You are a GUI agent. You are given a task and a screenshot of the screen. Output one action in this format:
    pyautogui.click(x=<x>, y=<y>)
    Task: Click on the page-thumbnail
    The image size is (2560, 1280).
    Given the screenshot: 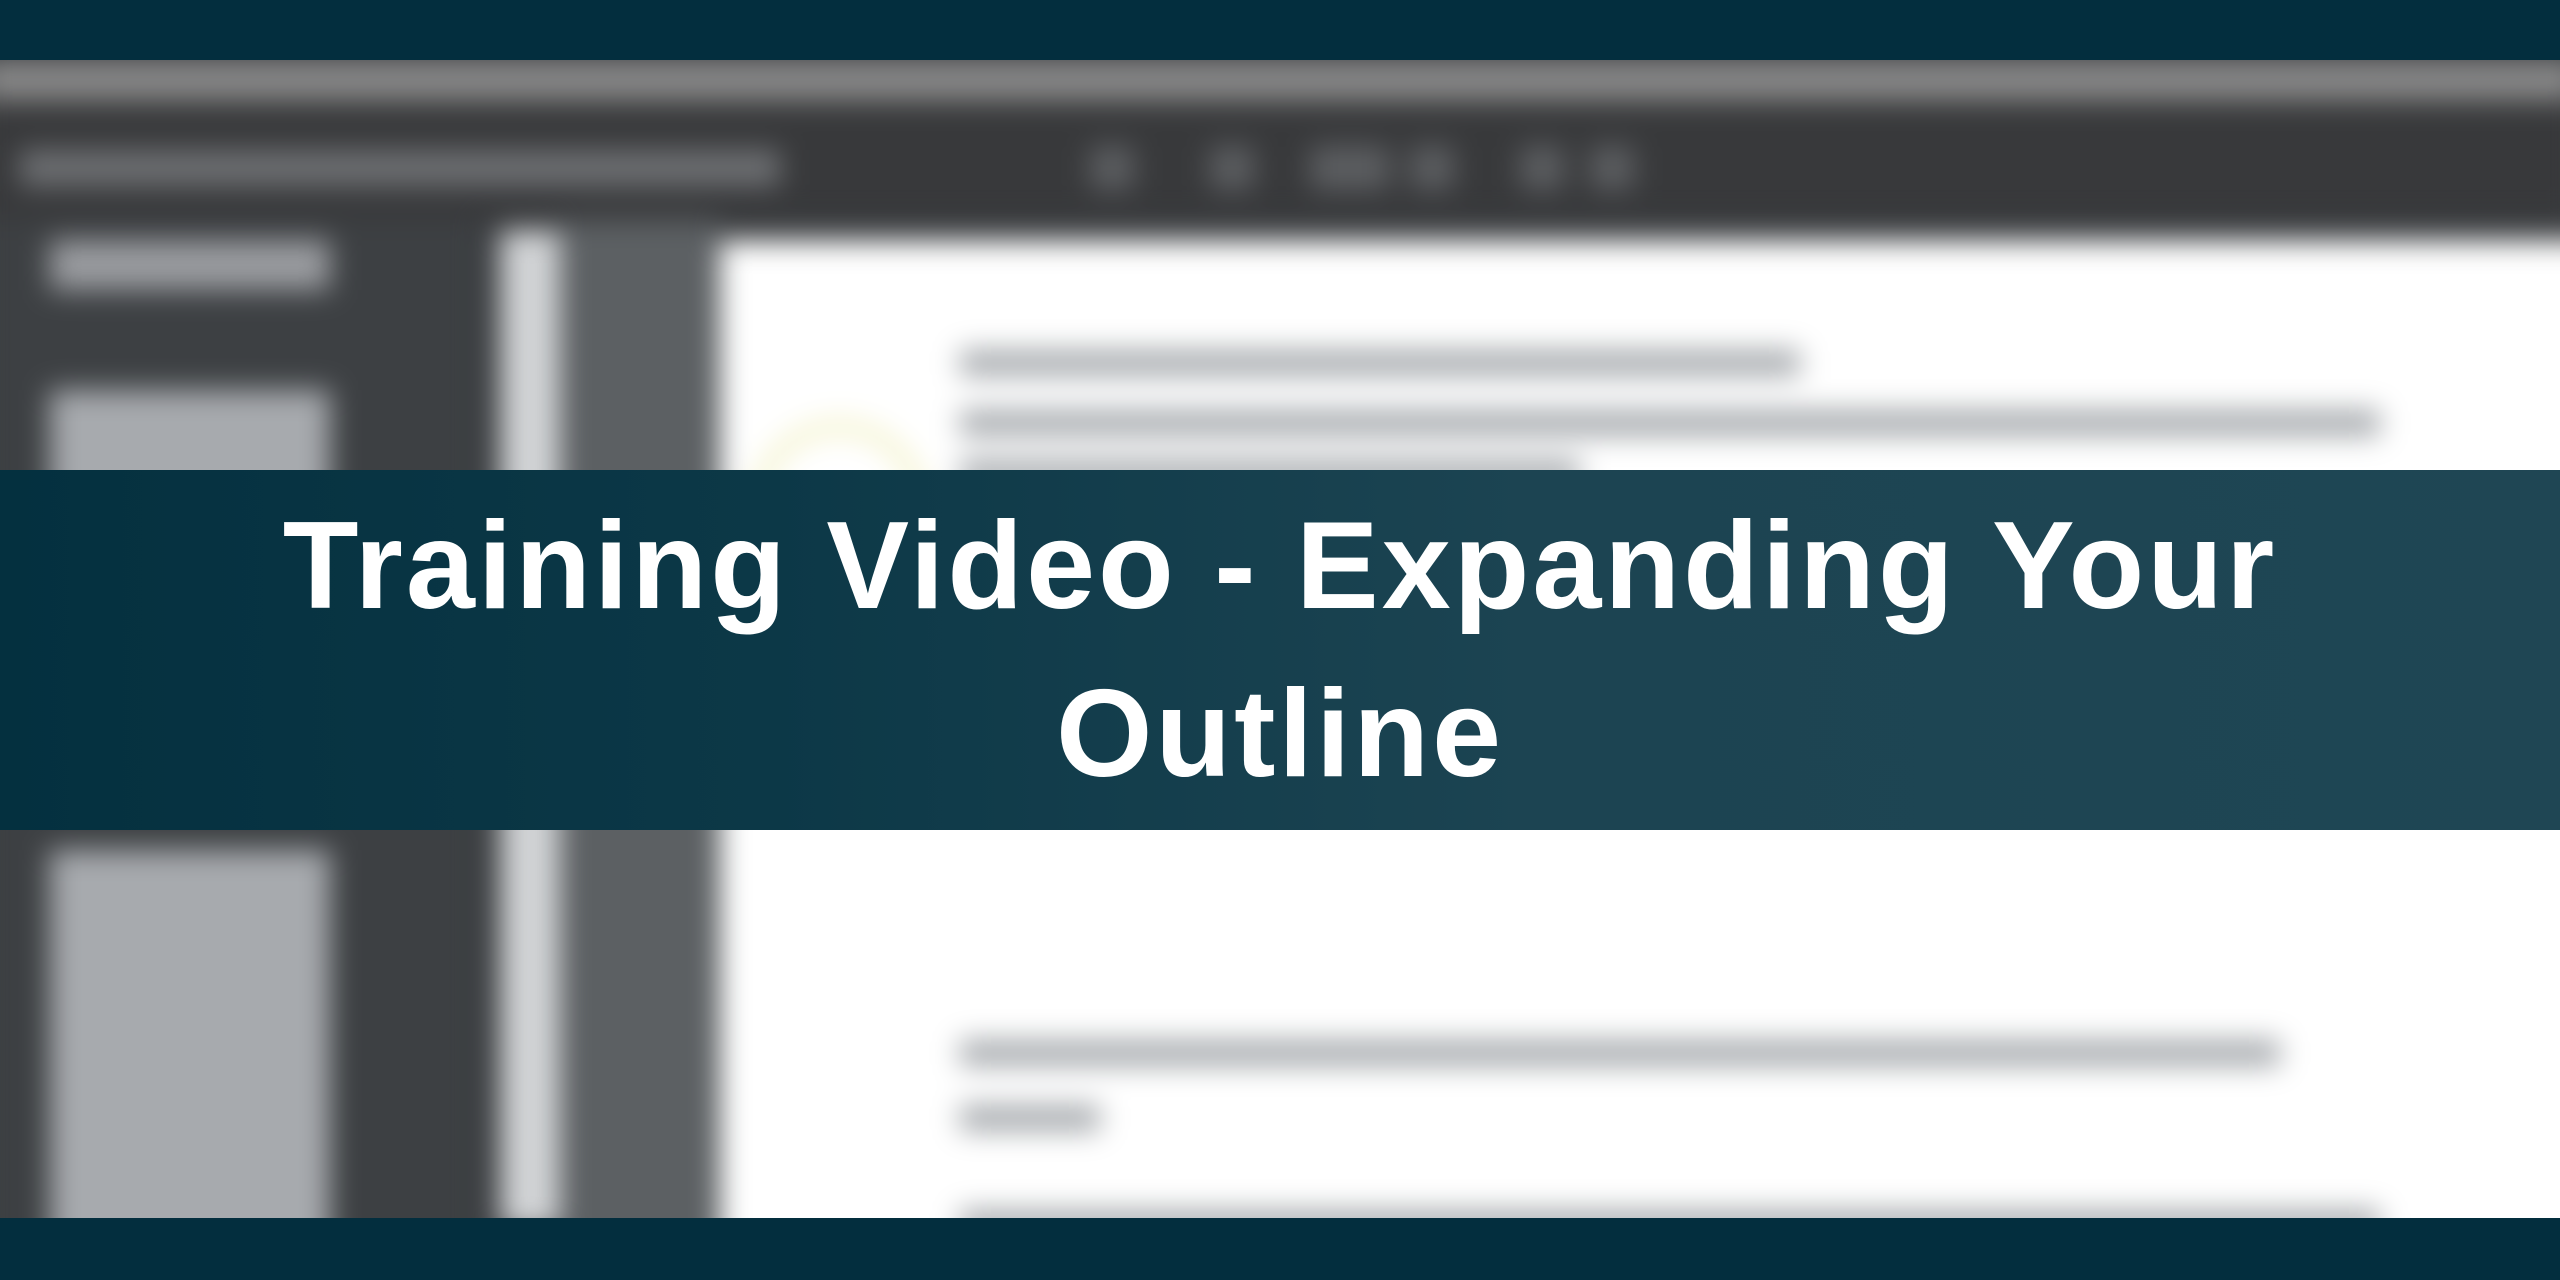 What is the action you would take?
    pyautogui.click(x=190, y=1034)
    